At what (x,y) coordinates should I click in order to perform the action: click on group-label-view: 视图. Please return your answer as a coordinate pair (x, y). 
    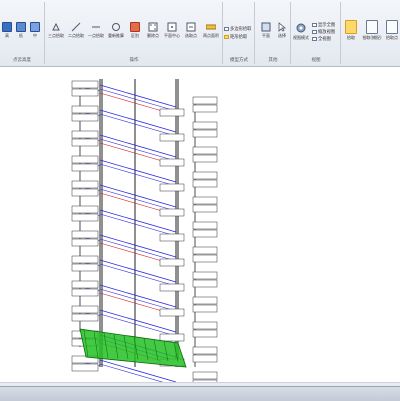
    Looking at the image, I should click on (316, 60).